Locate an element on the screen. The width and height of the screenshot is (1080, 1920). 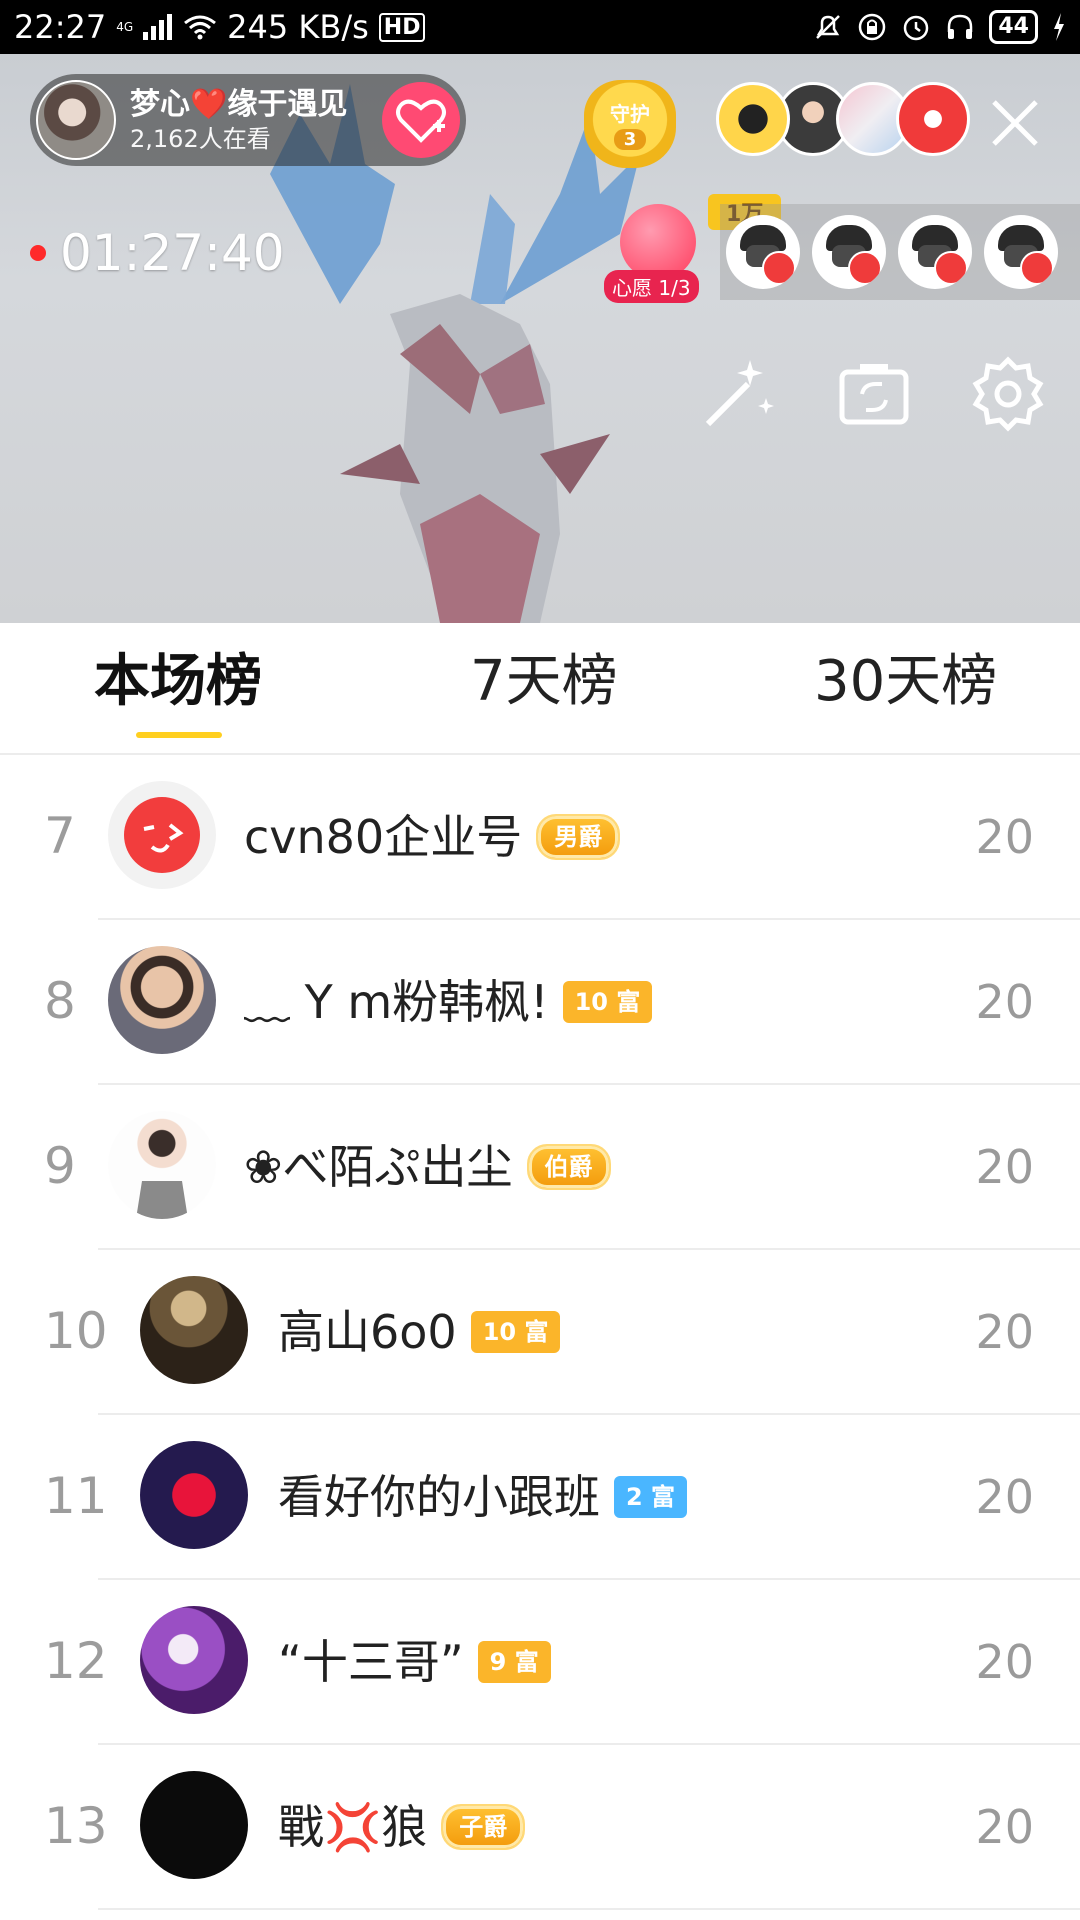
nobility-badge: 伯爵 is located at coordinates (568, 1167).